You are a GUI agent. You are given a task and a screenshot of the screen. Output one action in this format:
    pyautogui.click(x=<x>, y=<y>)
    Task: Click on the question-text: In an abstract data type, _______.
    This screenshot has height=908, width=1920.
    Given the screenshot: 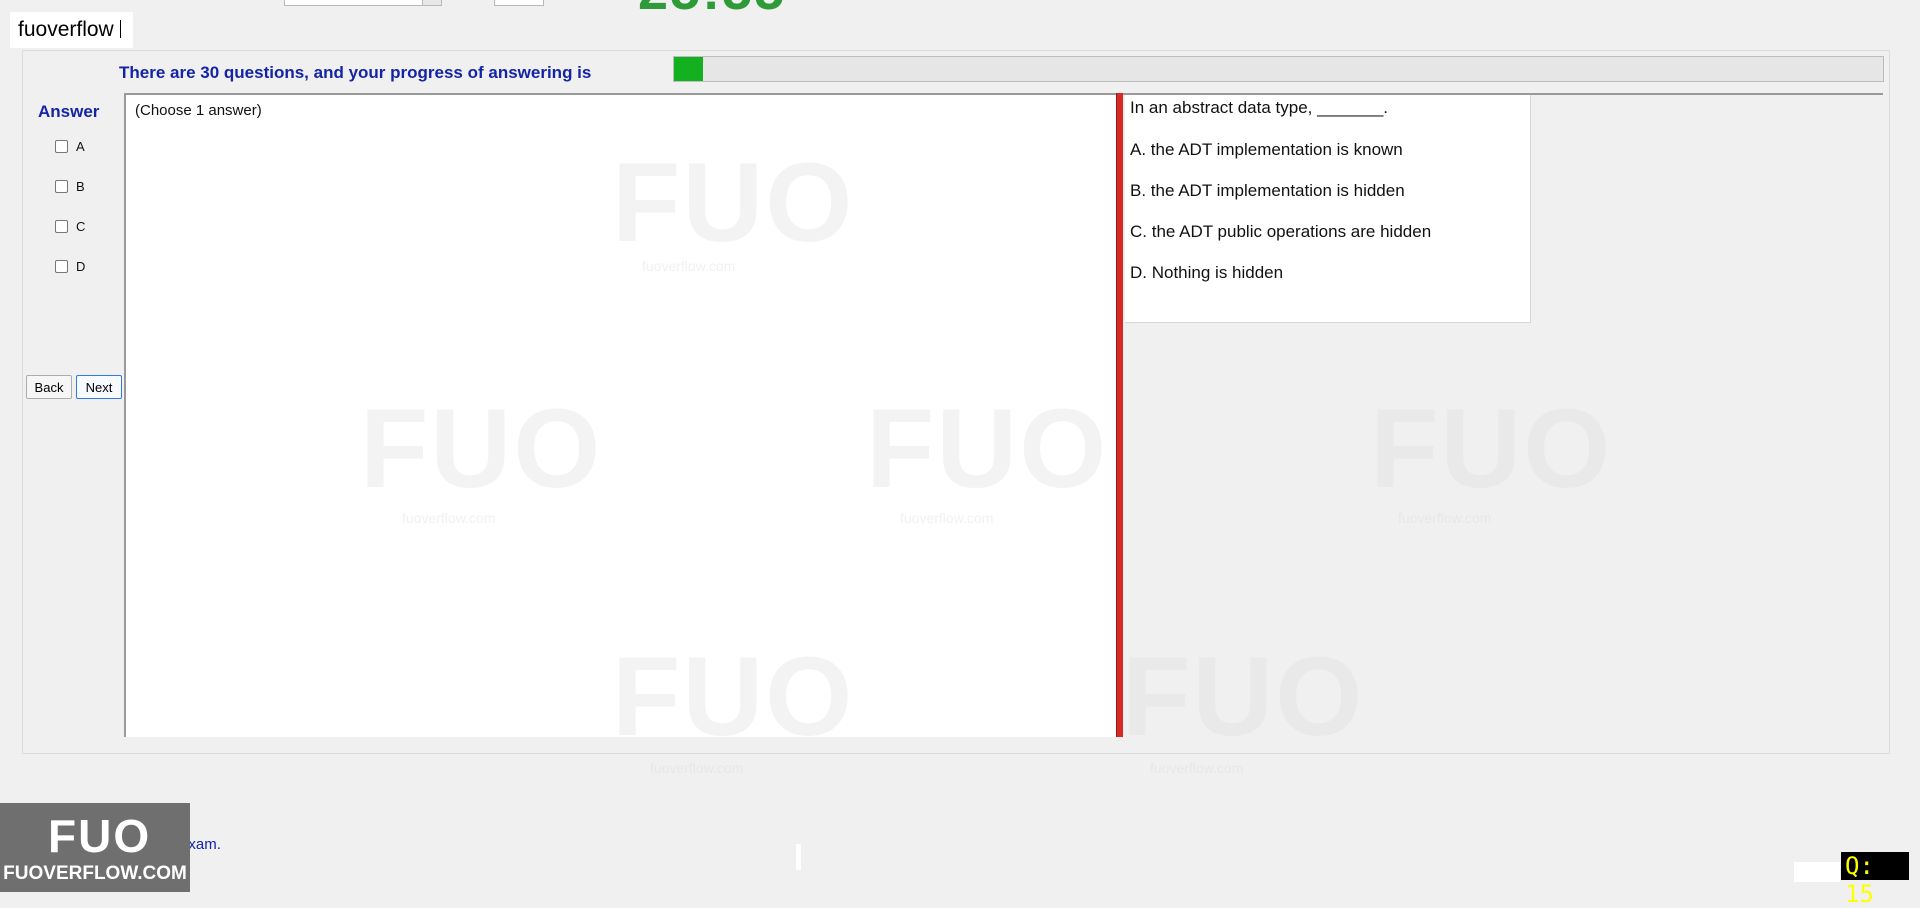 What is the action you would take?
    pyautogui.click(x=1259, y=107)
    